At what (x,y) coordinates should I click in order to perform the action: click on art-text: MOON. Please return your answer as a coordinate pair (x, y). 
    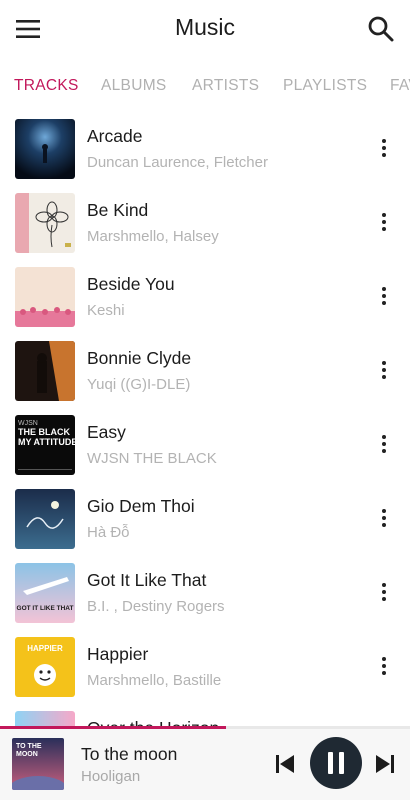
    Looking at the image, I should click on (27, 754).